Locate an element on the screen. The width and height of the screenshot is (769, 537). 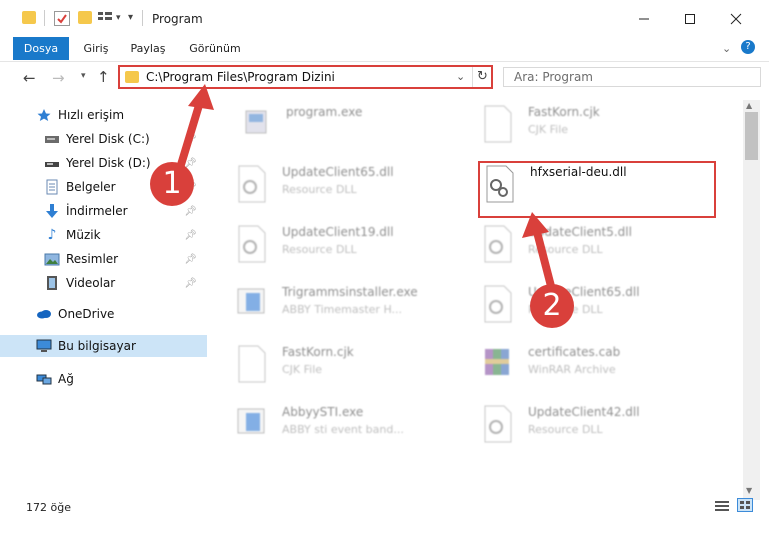
callout-one: 1 is located at coordinates (172, 184).